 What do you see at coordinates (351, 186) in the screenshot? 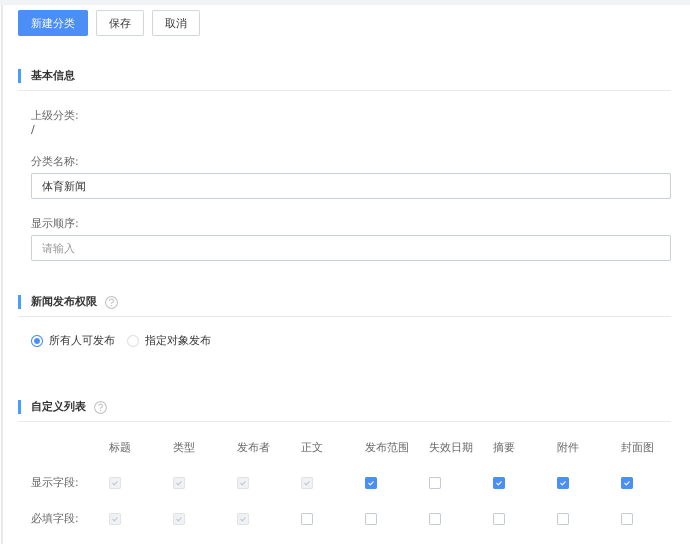
I see `input-field: 体育新闻` at bounding box center [351, 186].